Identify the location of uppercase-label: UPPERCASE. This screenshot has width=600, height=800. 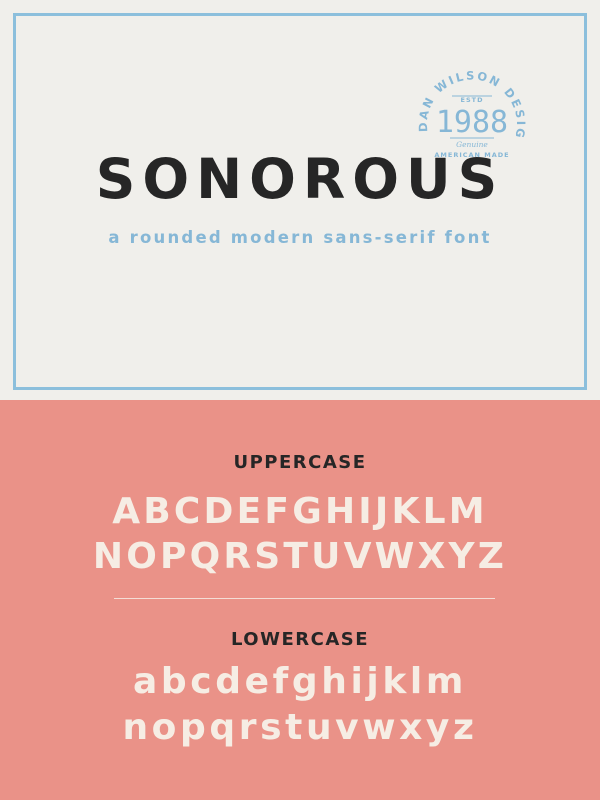
(300, 462).